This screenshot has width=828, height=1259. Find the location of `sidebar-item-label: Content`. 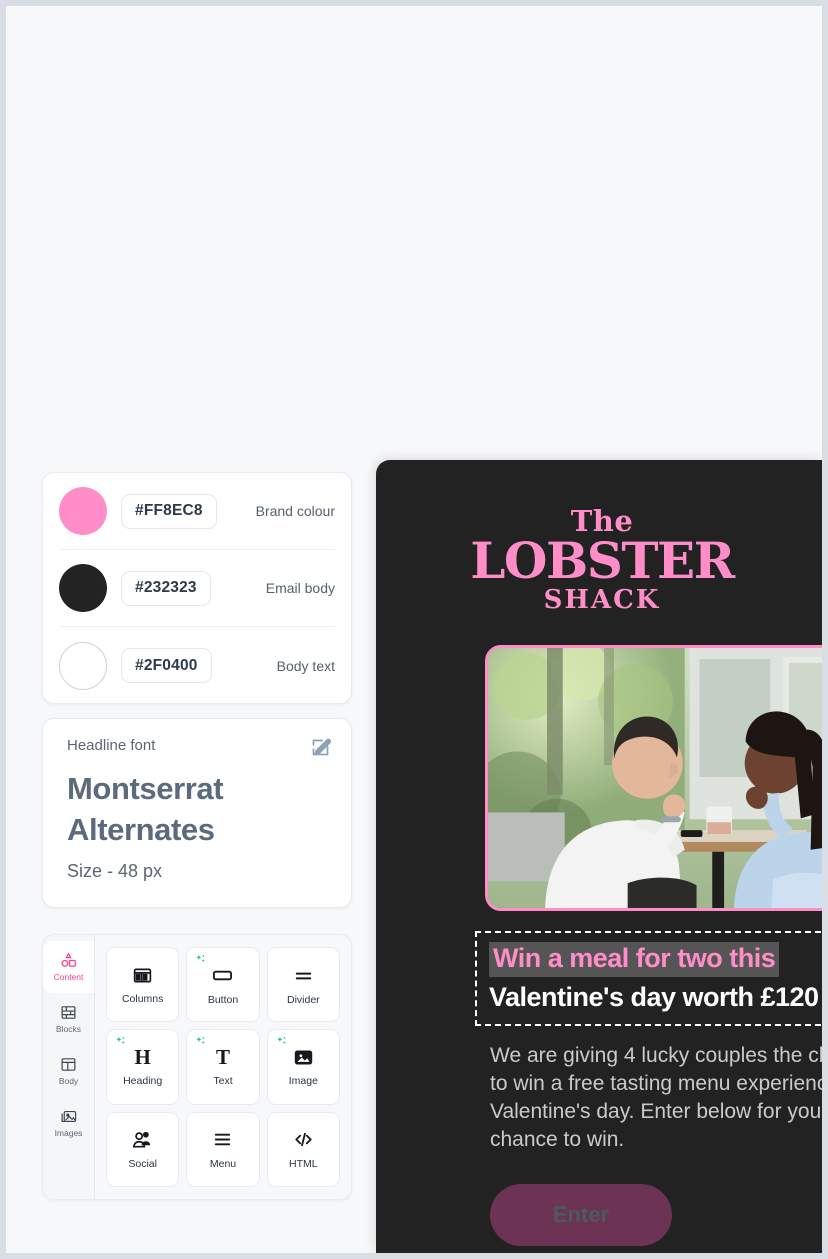

sidebar-item-label: Content is located at coordinates (68, 977).